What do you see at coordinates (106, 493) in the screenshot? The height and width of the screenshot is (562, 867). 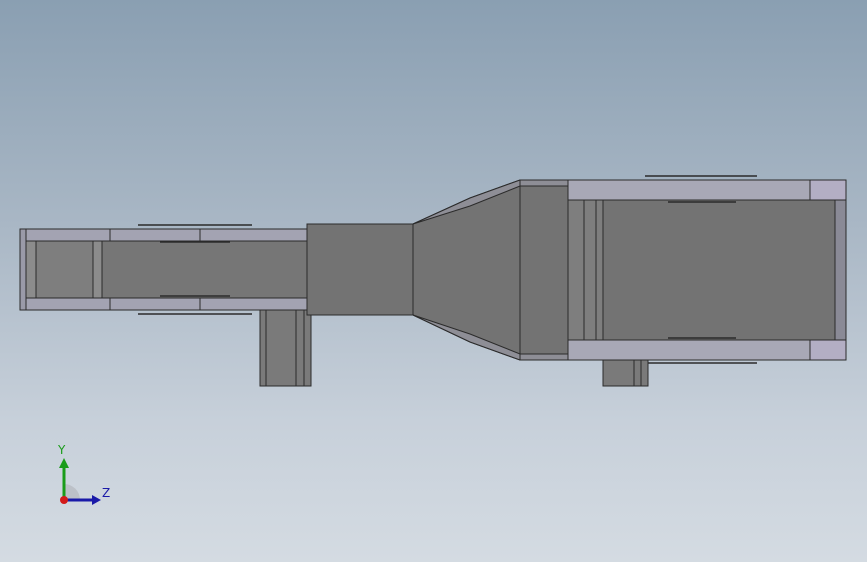 I see `triad-z-label: Z` at bounding box center [106, 493].